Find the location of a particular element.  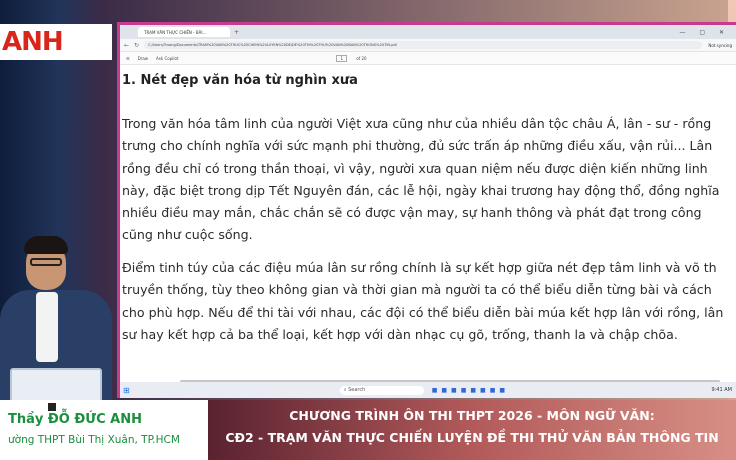

broadcaster-logo: ANH NIÊN is located at coordinates (56, 42).